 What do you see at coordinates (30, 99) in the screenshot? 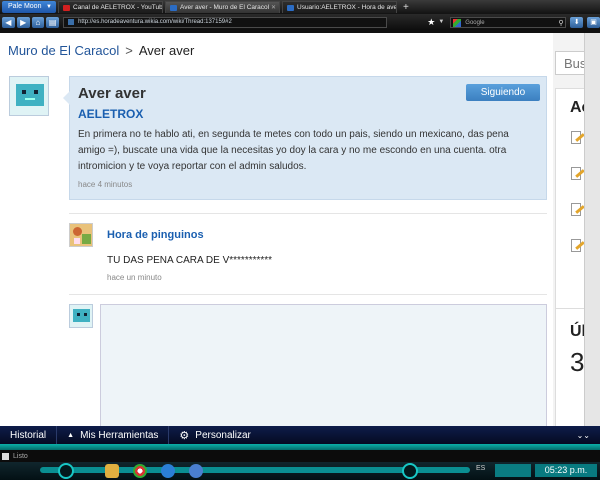
I see `avatar-mouth` at bounding box center [30, 99].